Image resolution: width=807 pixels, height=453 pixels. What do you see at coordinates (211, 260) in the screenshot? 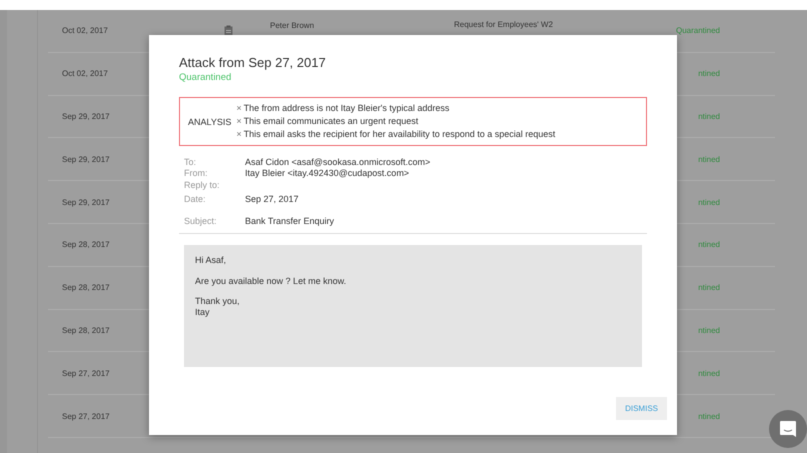
I see `message-paragraph: Hi Asaf,` at bounding box center [211, 260].